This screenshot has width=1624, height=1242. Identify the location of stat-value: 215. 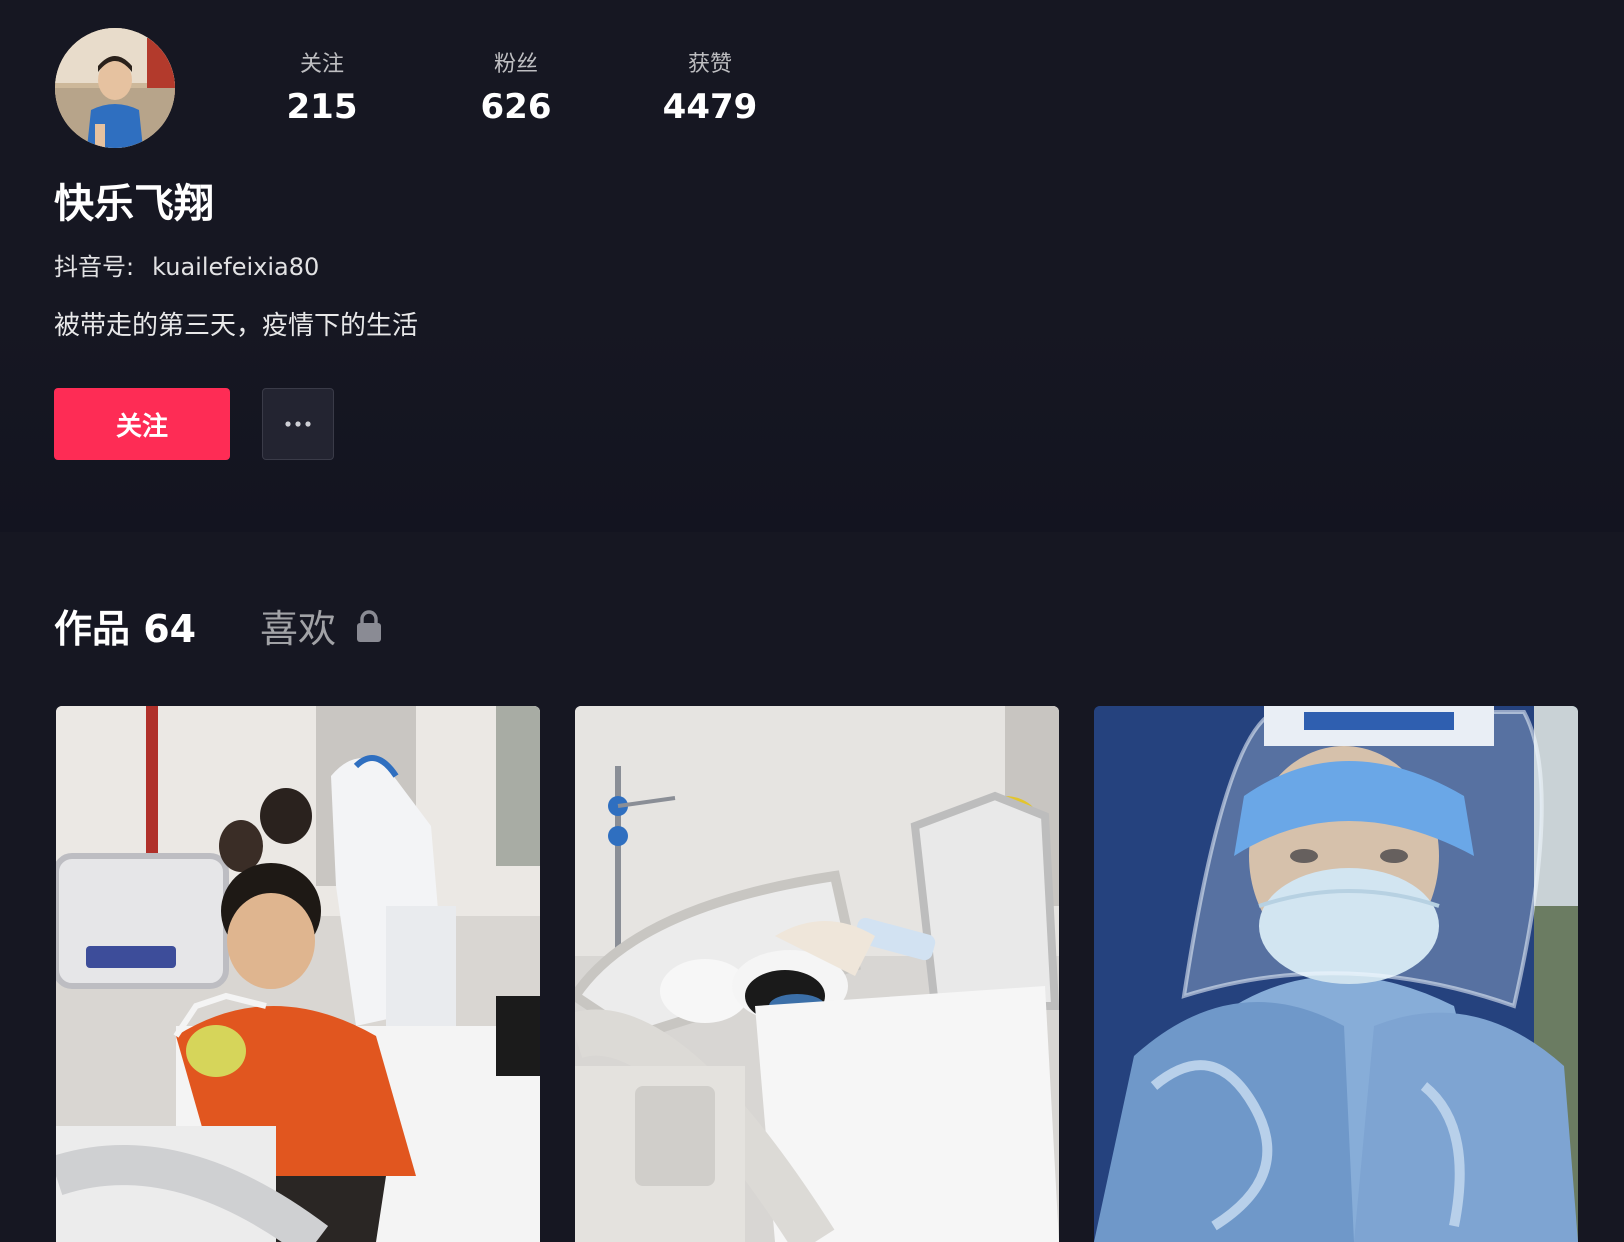
(322, 107).